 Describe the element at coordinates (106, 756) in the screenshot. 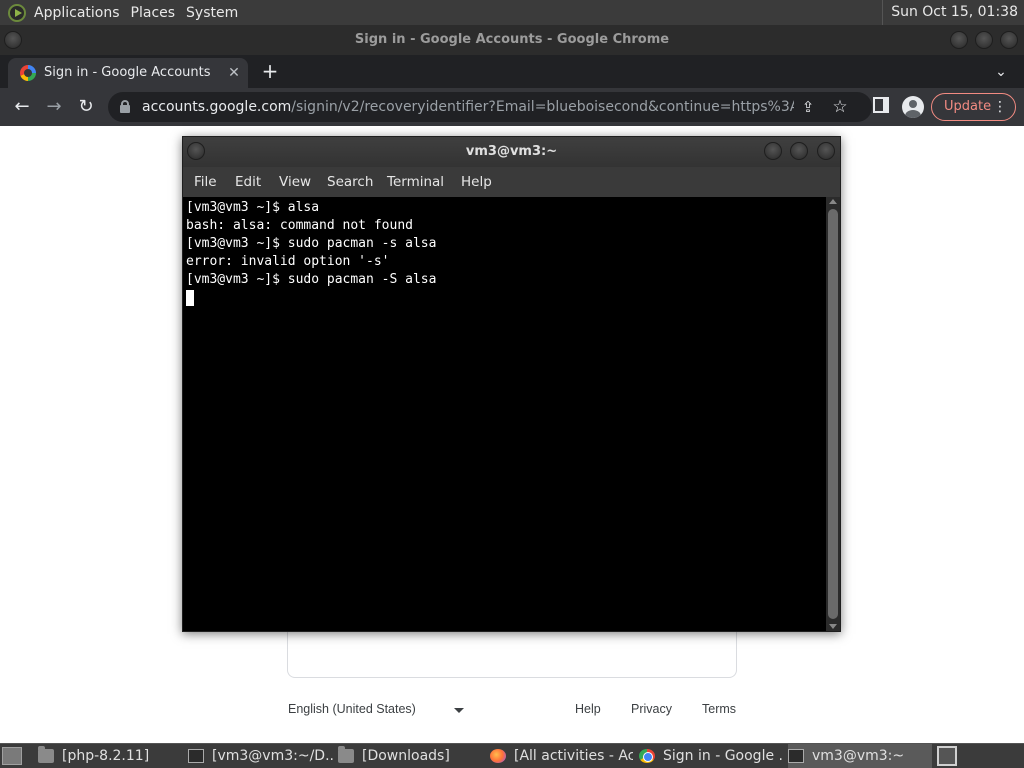

I see `task-label: [php-8.2.11]` at that location.